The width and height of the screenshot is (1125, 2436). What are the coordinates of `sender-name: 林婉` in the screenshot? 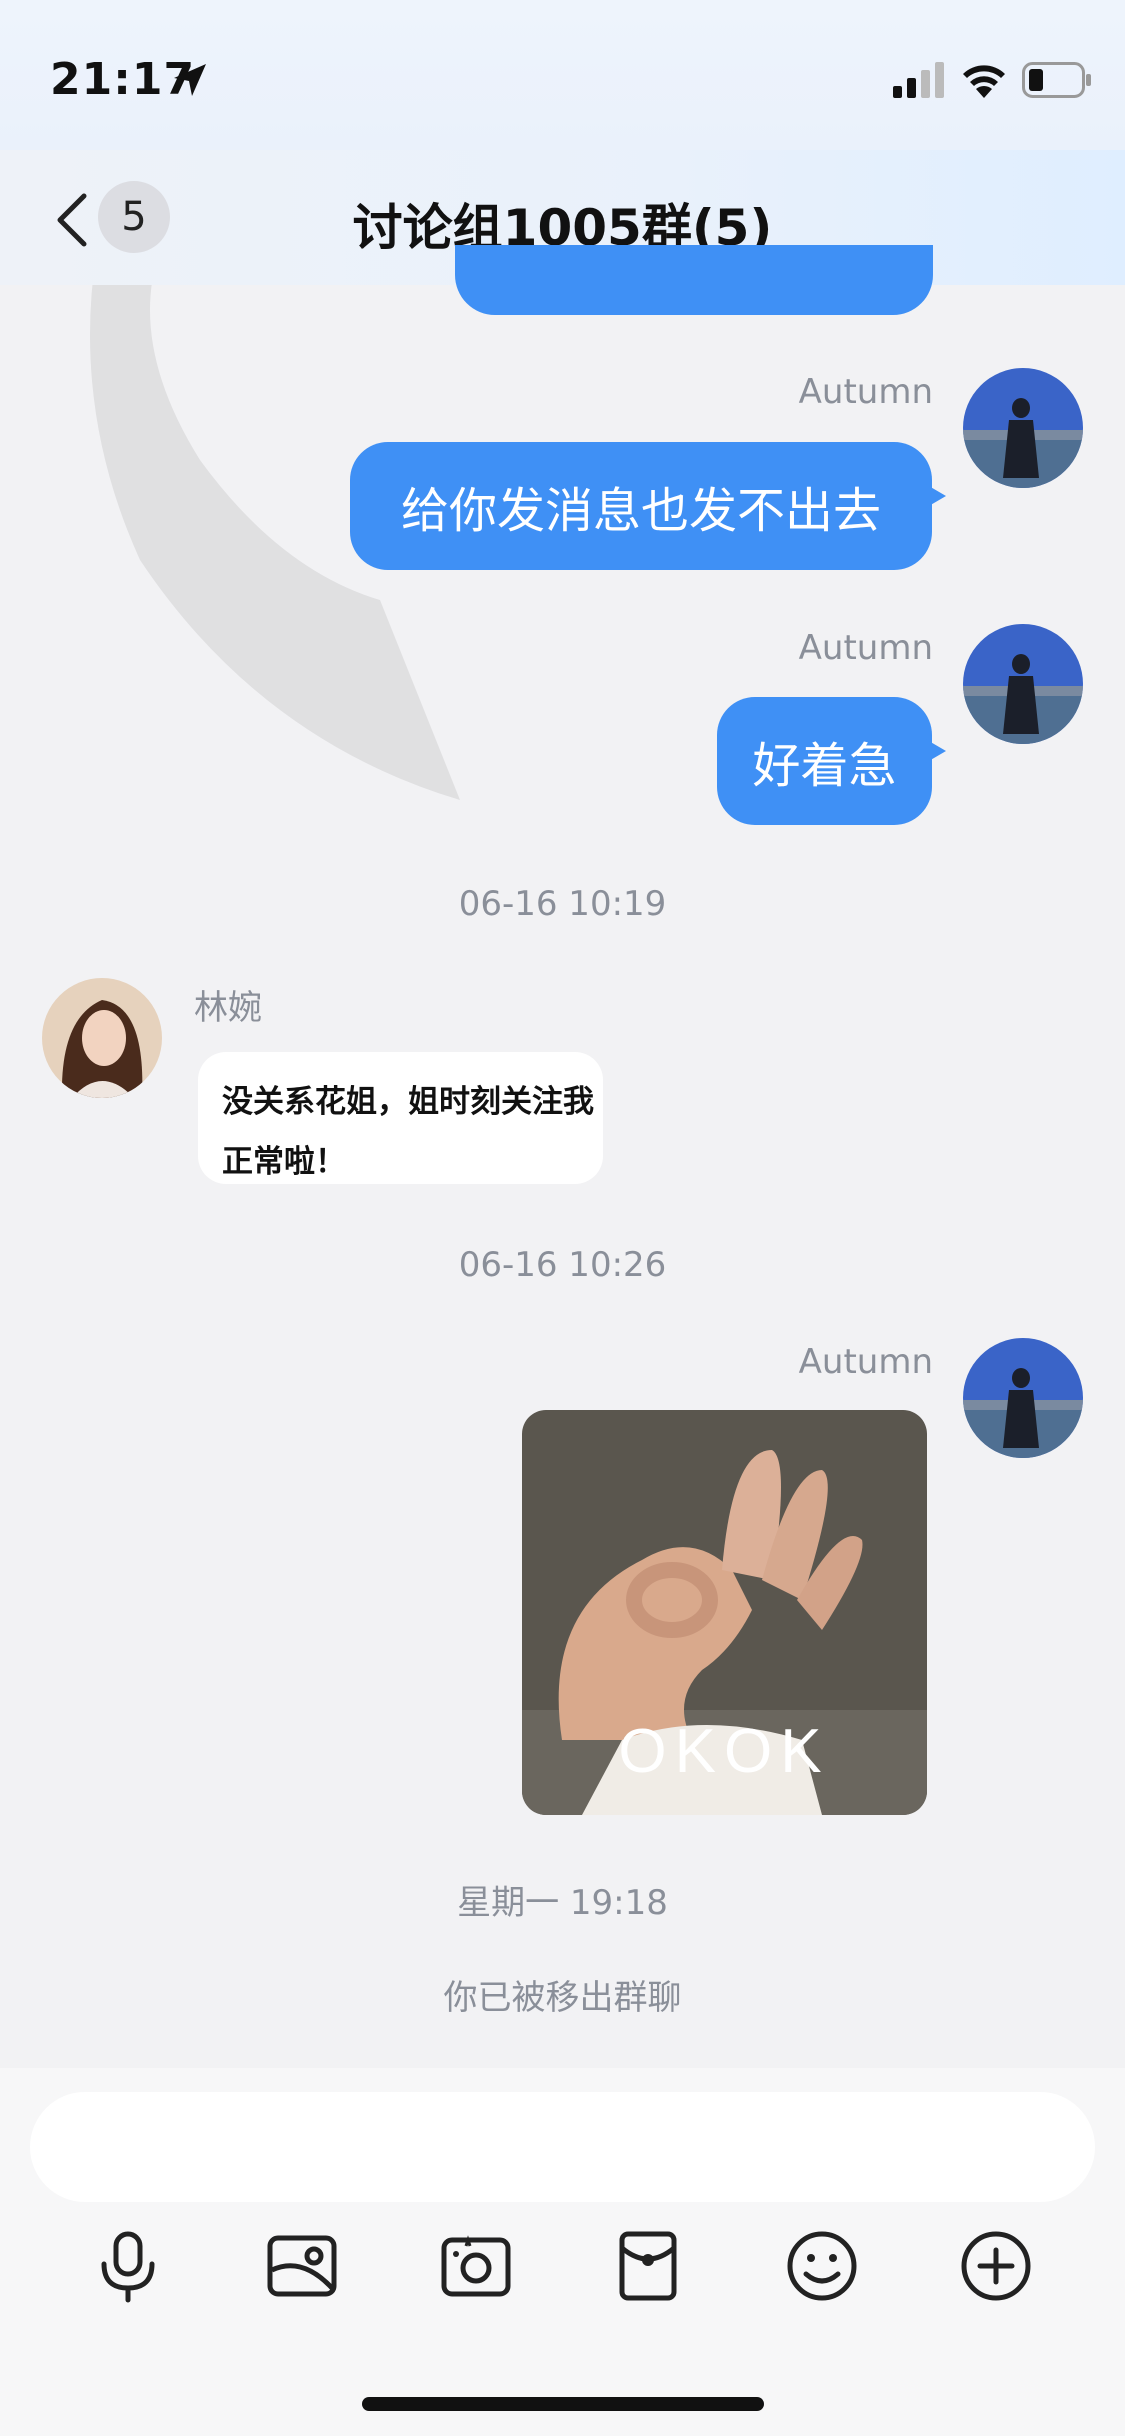 It's located at (228, 1008).